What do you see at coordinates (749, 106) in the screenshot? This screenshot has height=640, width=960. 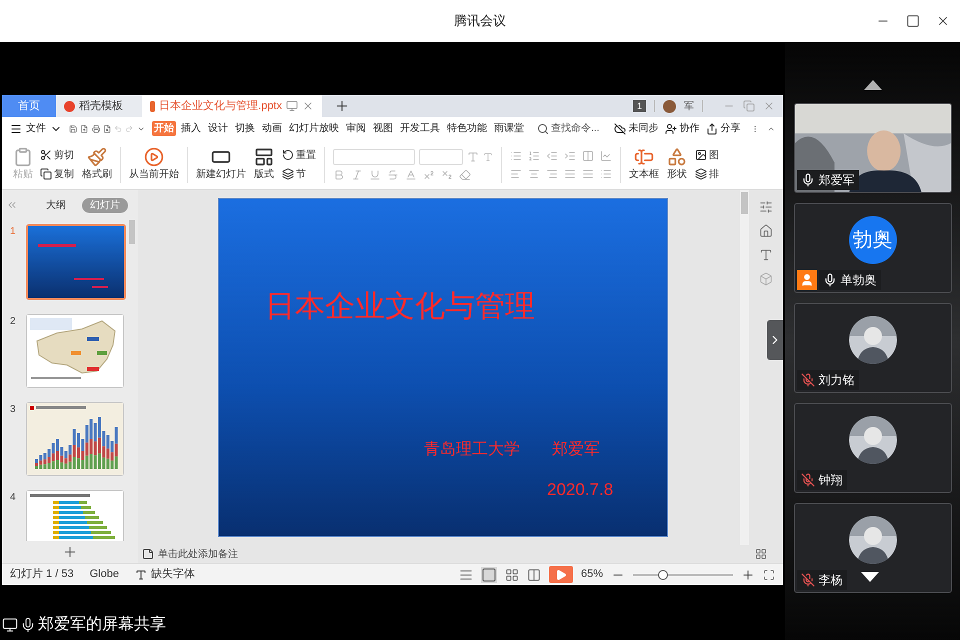 I see `restore-icon` at bounding box center [749, 106].